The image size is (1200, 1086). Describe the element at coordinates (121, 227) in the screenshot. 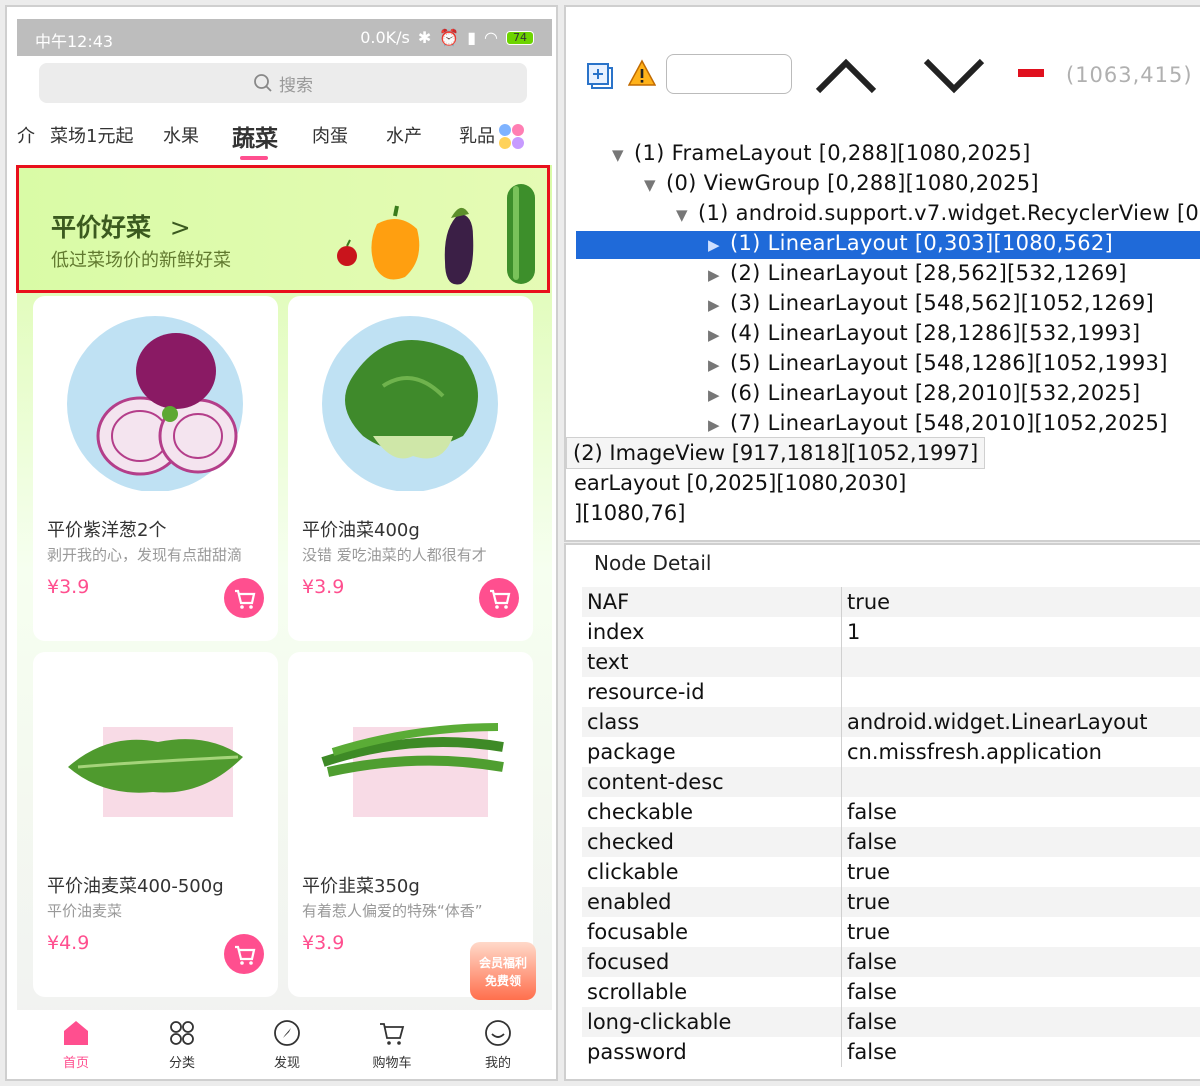

I see `banner-title: 平价好菜 >` at that location.